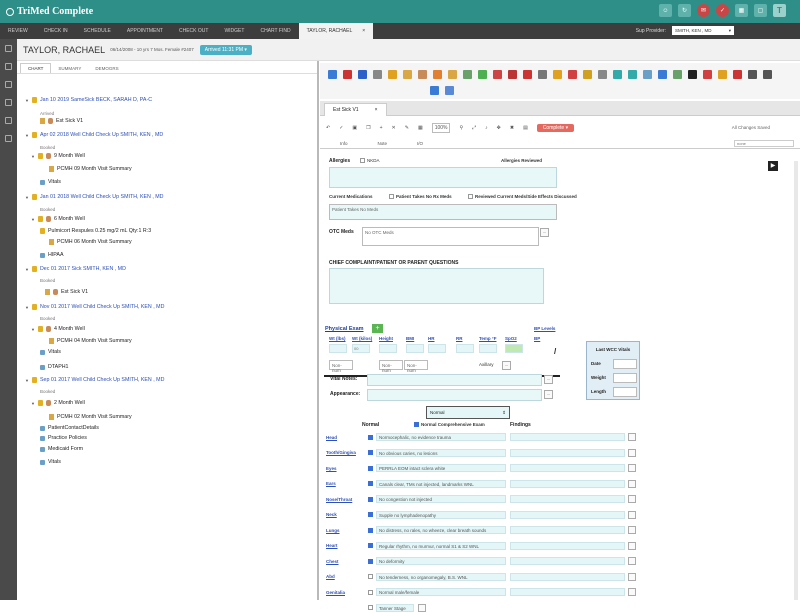 The height and width of the screenshot is (613, 800). What do you see at coordinates (420, 143) in the screenshot?
I see `info-col-io: I/O` at bounding box center [420, 143].